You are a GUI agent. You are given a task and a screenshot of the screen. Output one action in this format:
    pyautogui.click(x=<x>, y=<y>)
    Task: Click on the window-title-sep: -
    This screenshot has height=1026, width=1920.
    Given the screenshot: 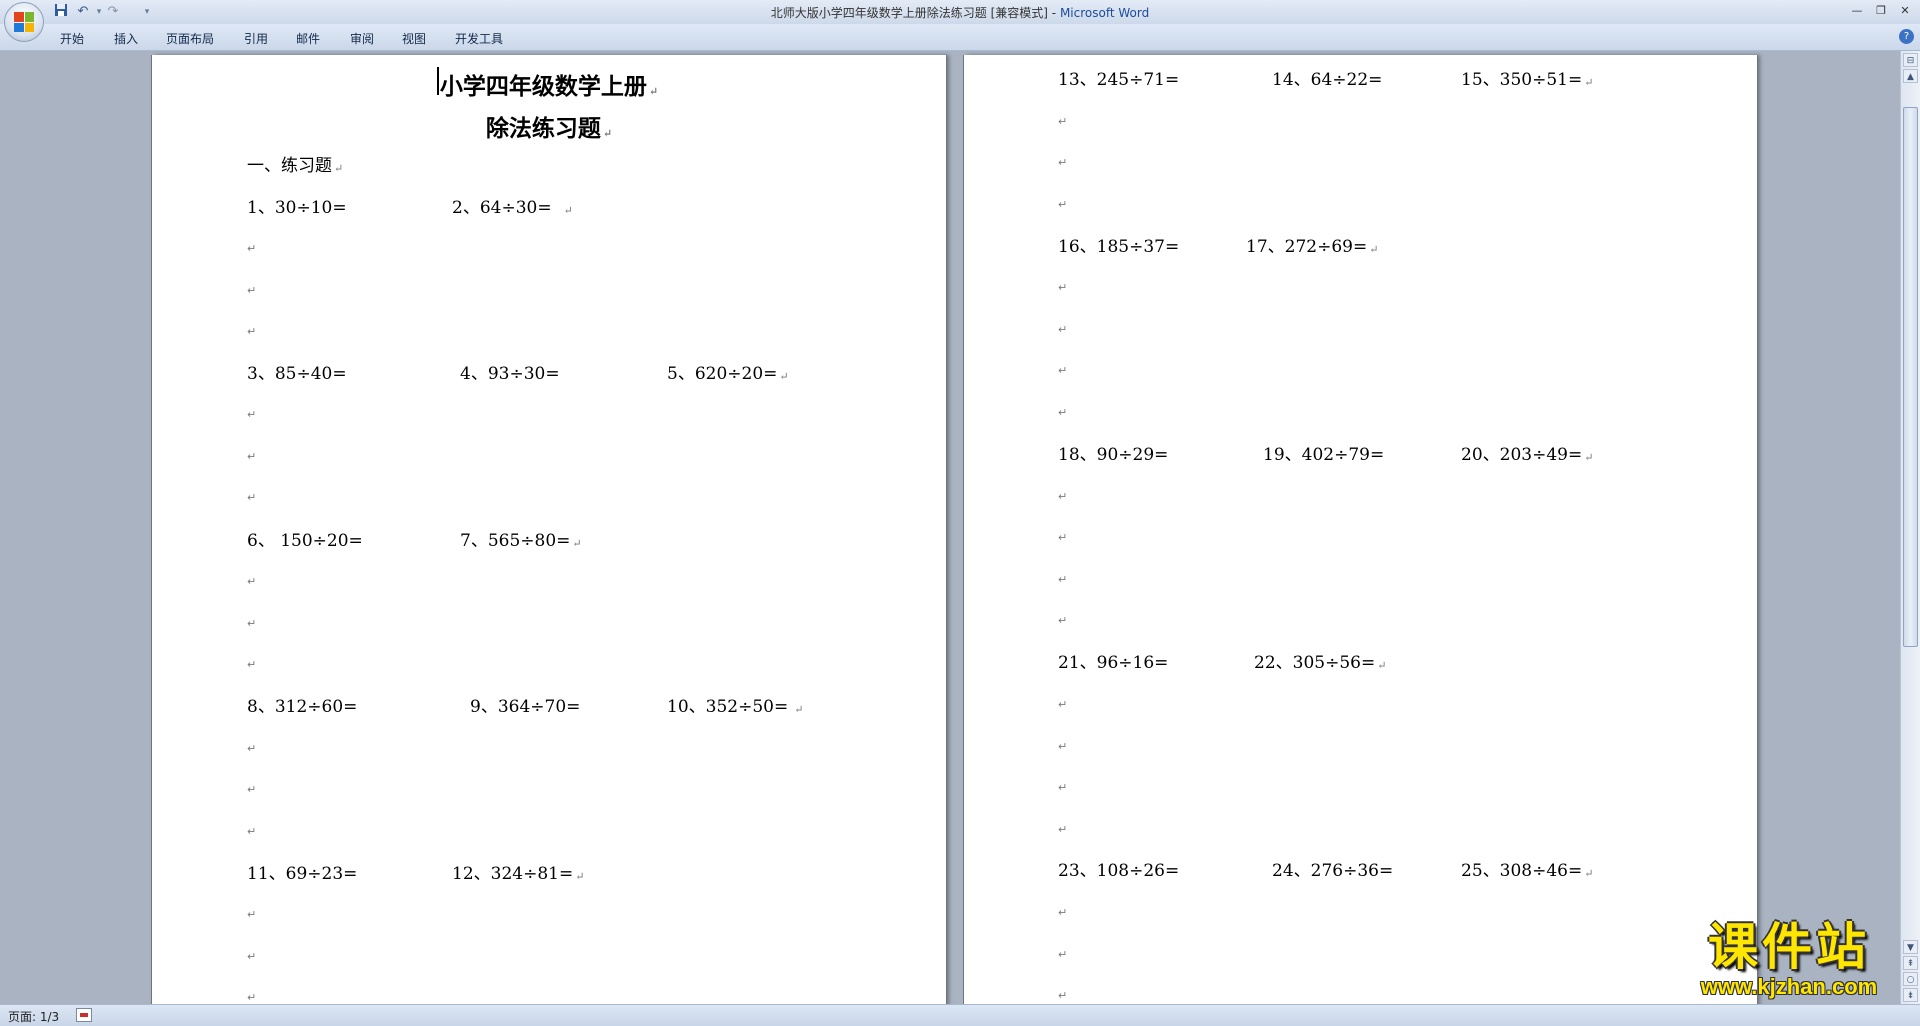 What is the action you would take?
    pyautogui.click(x=1053, y=13)
    